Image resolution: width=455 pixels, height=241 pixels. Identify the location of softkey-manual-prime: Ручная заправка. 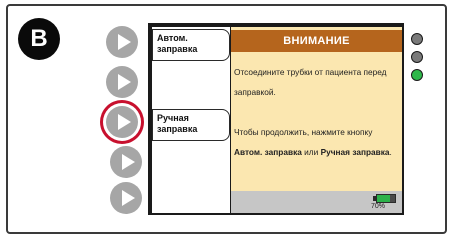
(191, 125).